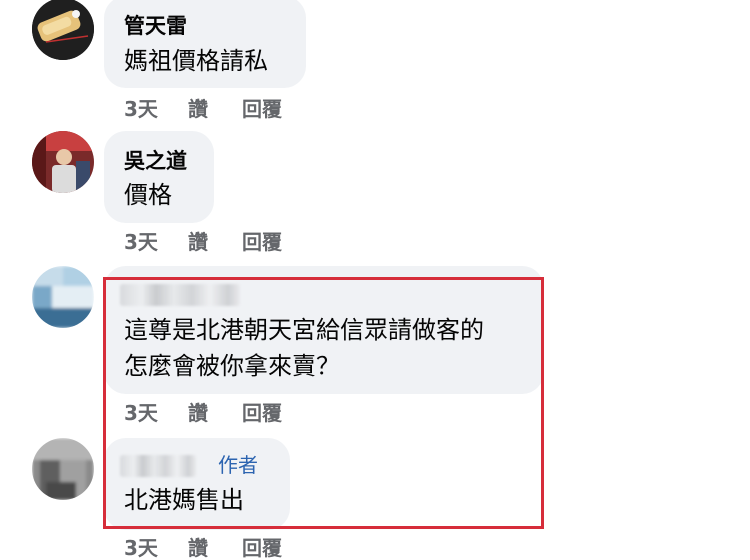 This screenshot has height=560, width=750. What do you see at coordinates (184, 500) in the screenshot?
I see `comment-text: 北港媽售出` at bounding box center [184, 500].